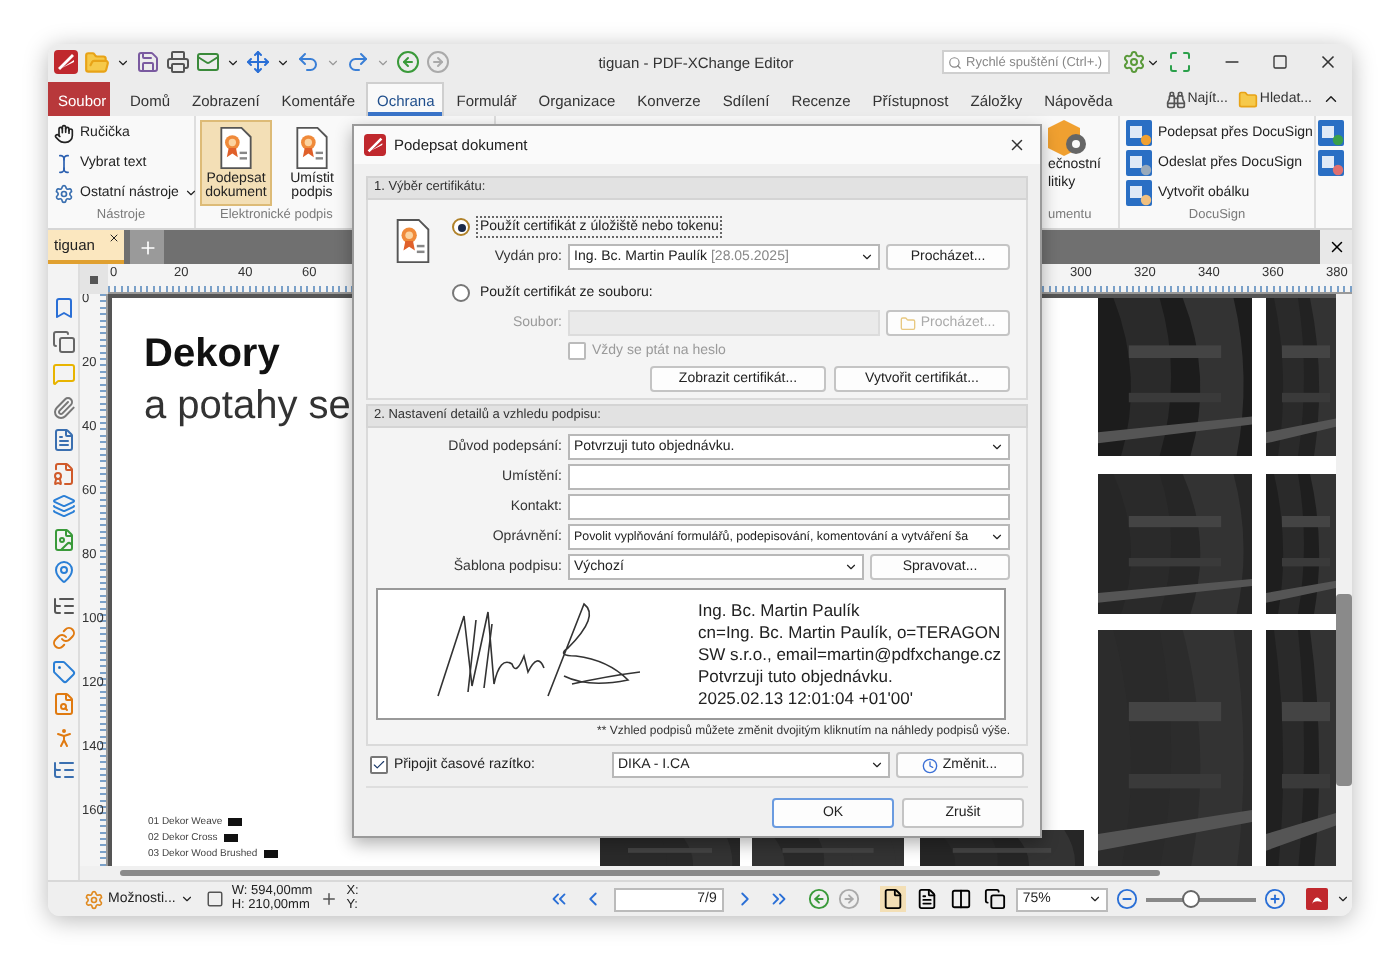 The image size is (1400, 980). What do you see at coordinates (1068, 138) in the screenshot?
I see `security-box-icon` at bounding box center [1068, 138].